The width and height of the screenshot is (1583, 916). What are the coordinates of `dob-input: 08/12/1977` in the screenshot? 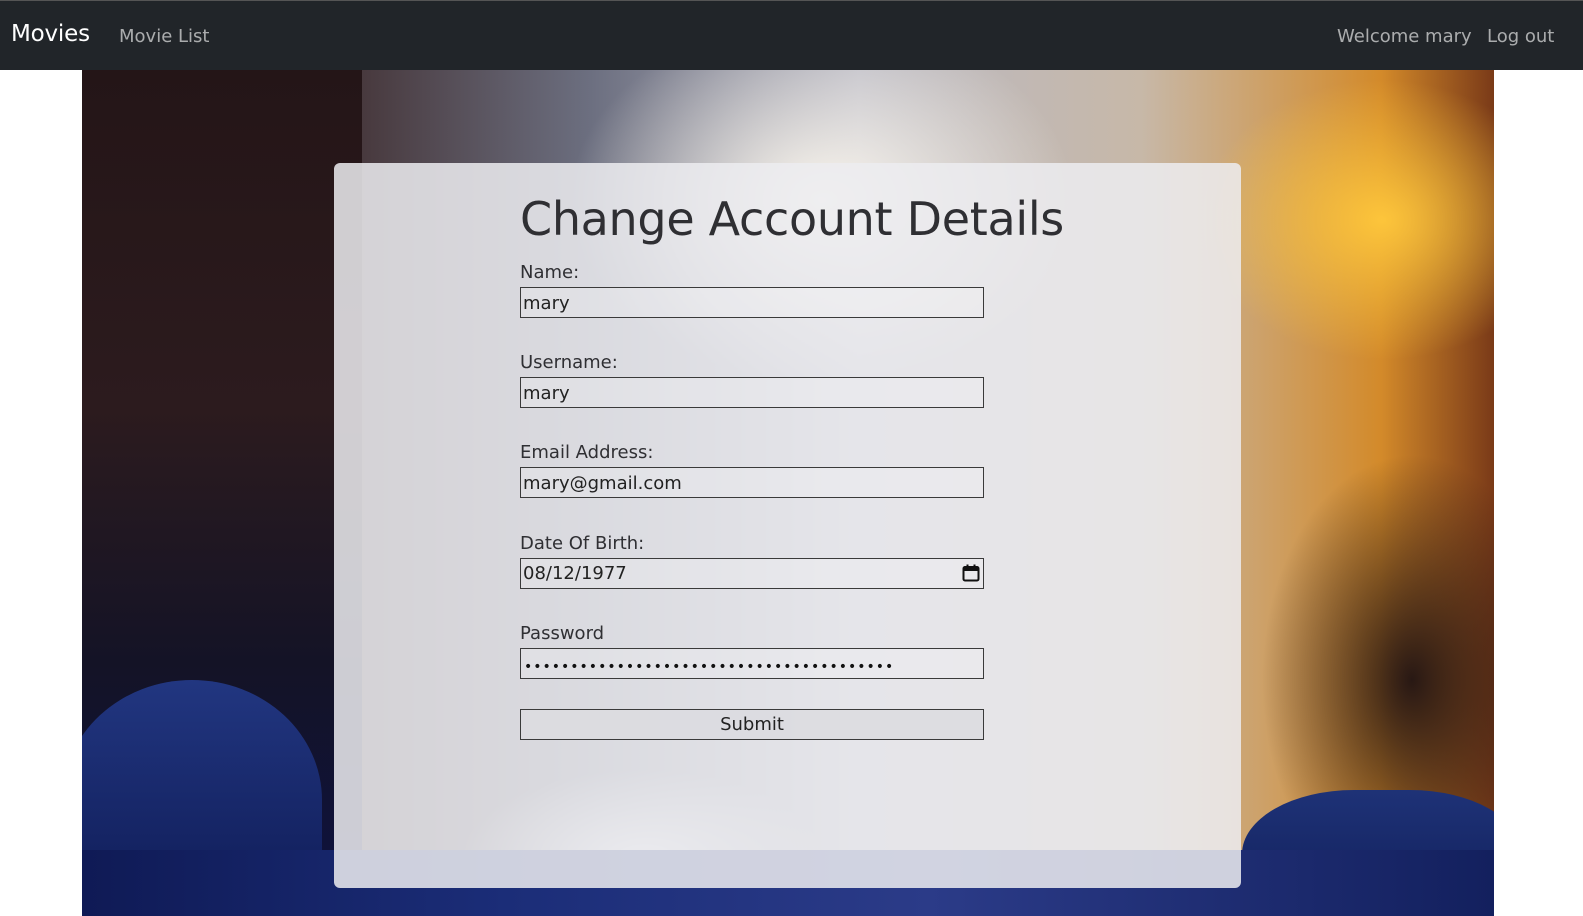 It's located at (752, 573).